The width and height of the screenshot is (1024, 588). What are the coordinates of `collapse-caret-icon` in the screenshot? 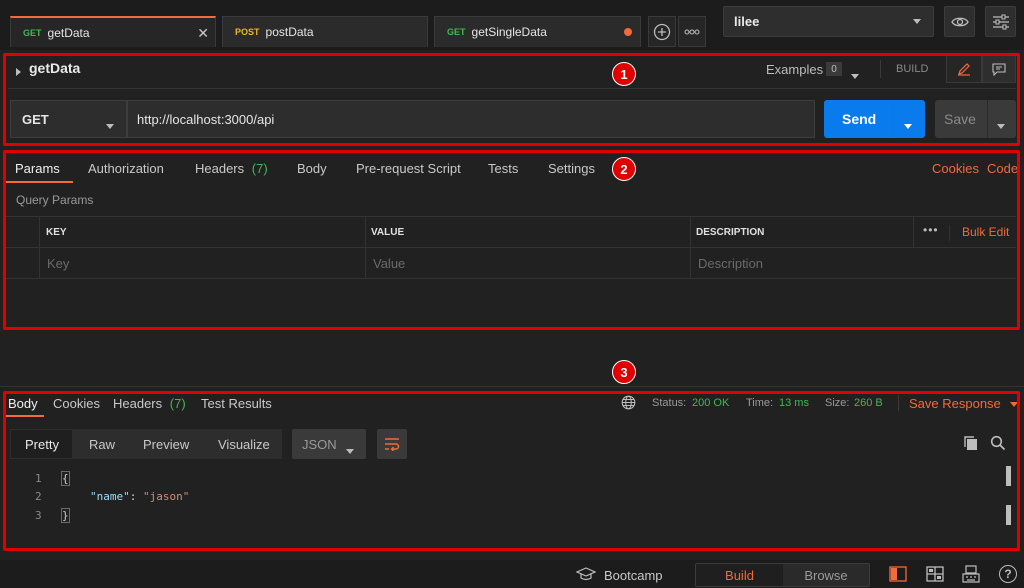 It's located at (18, 71).